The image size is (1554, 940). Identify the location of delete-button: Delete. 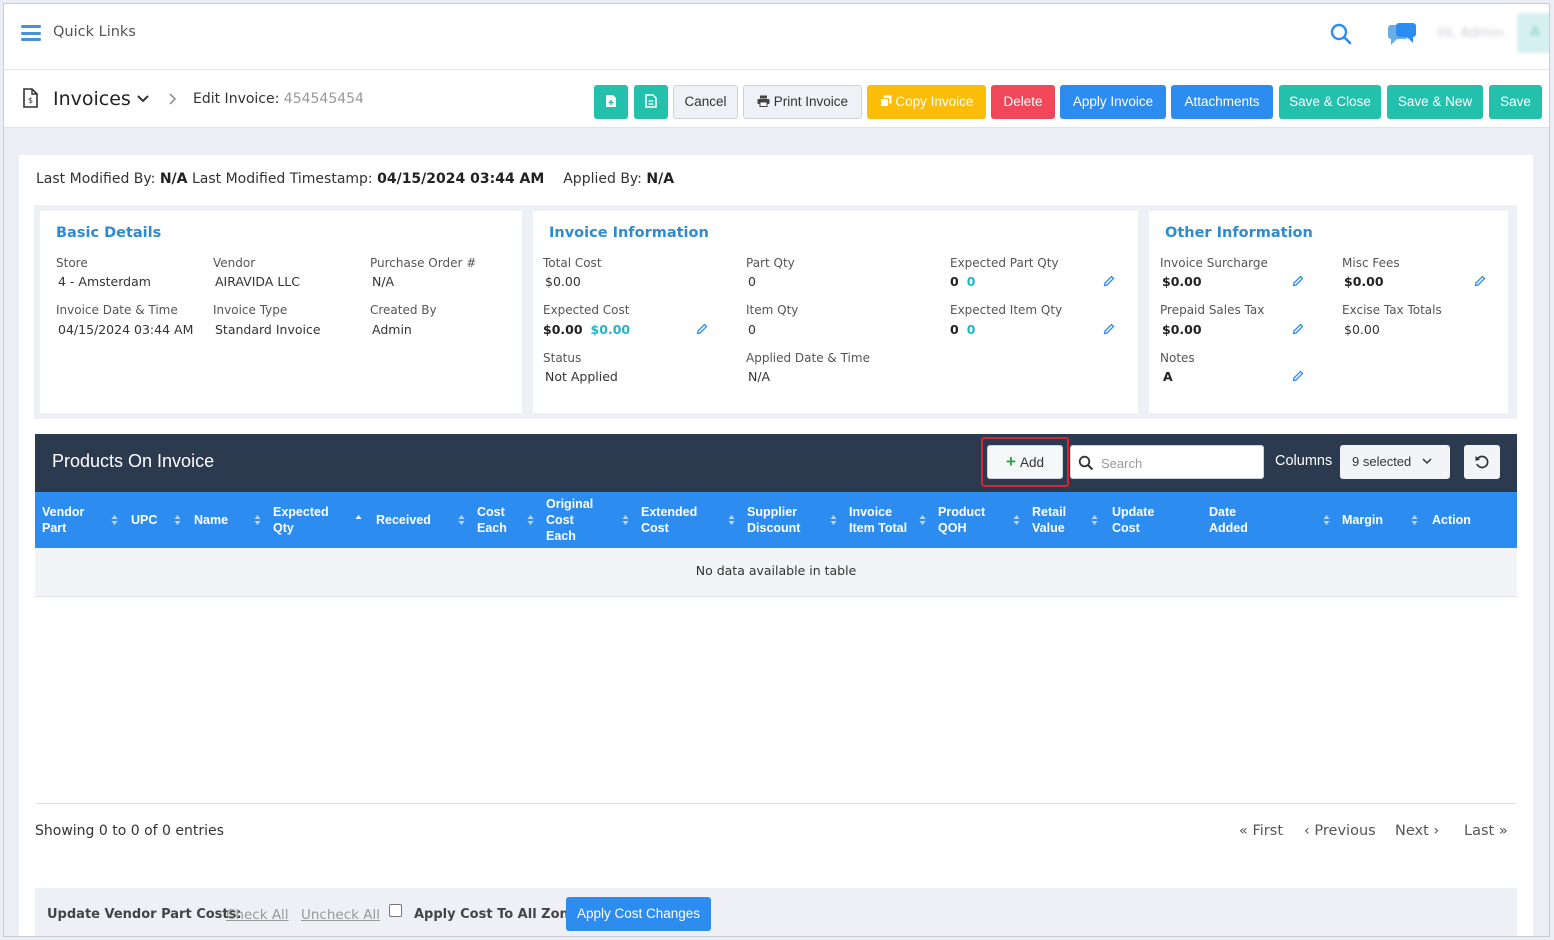
(1023, 102).